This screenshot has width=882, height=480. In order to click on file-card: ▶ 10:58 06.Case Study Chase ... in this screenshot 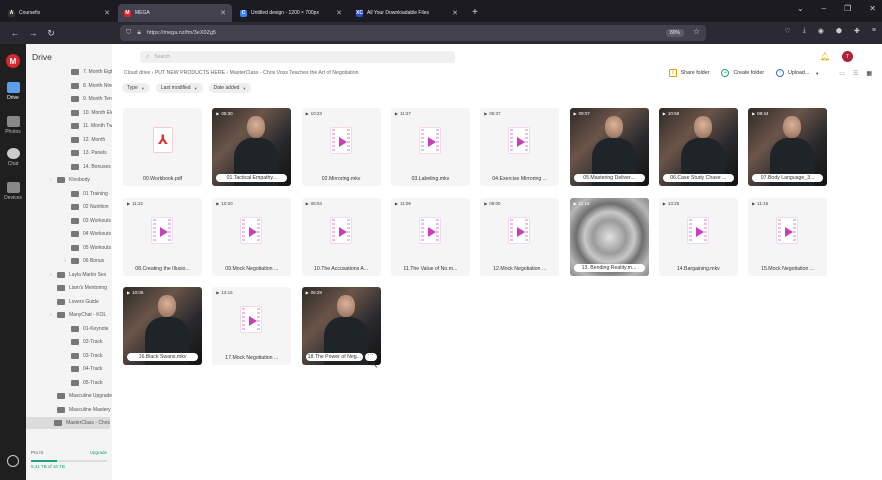, I will do `click(698, 147)`.